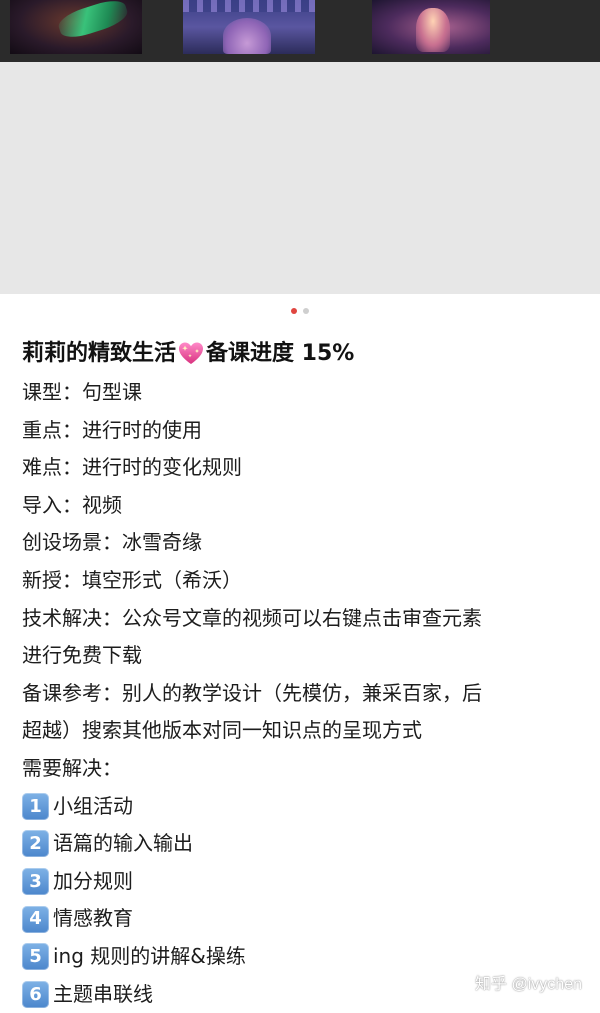  I want to click on sparkling-heart-icon, so click(191, 353).